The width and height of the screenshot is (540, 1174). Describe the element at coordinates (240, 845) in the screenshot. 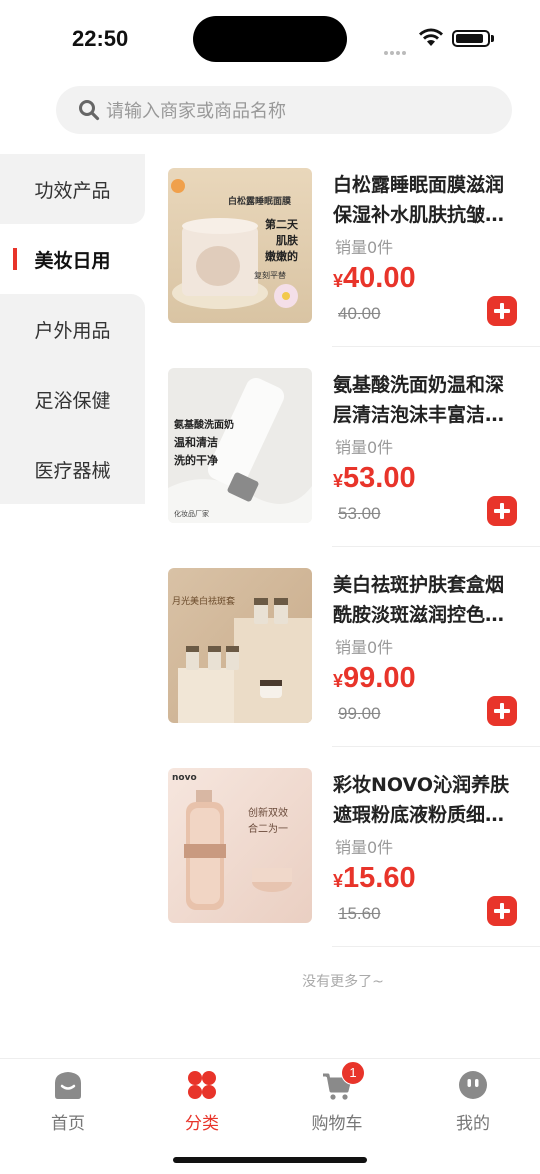

I see `product-image: novo 创新双效 合二为一` at that location.